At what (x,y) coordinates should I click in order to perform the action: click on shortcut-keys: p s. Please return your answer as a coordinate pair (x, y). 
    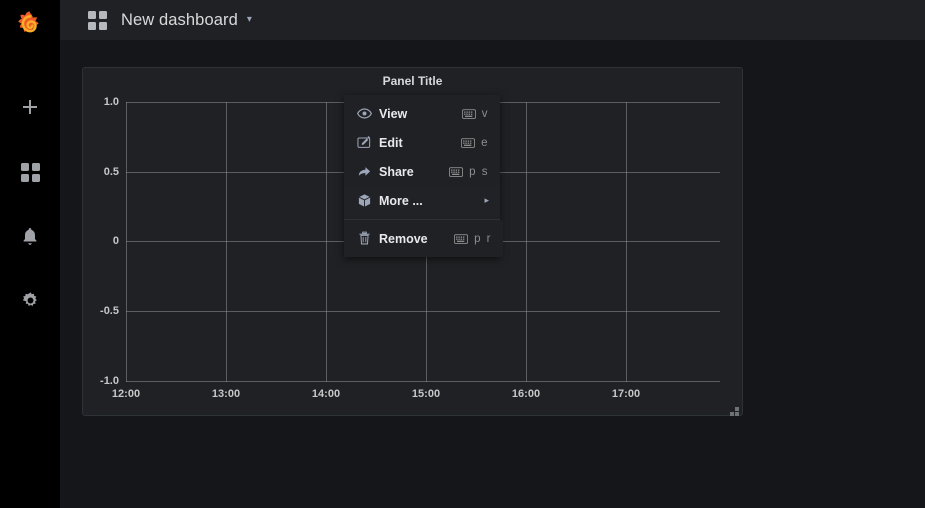
    Looking at the image, I should click on (479, 171).